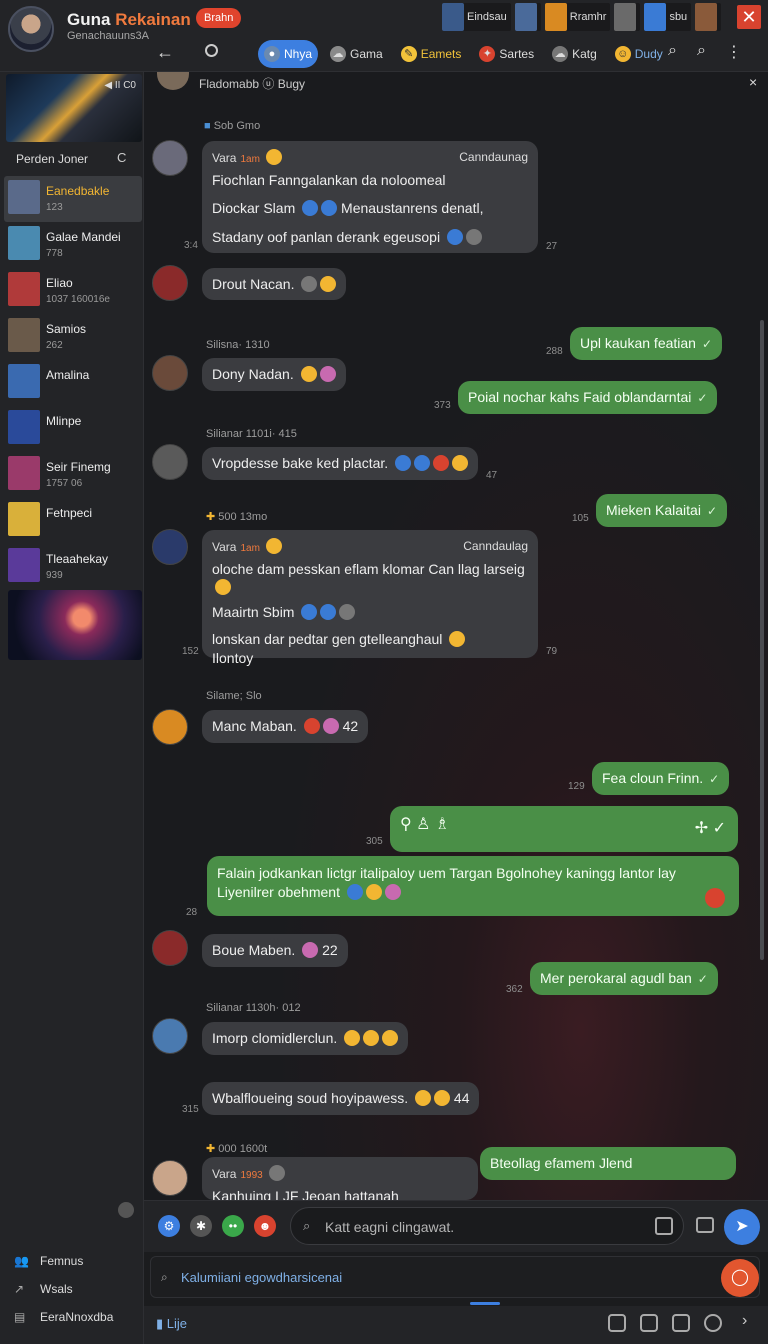  Describe the element at coordinates (356, 54) in the screenshot. I see `tab-gama: ☁ Gama` at that location.